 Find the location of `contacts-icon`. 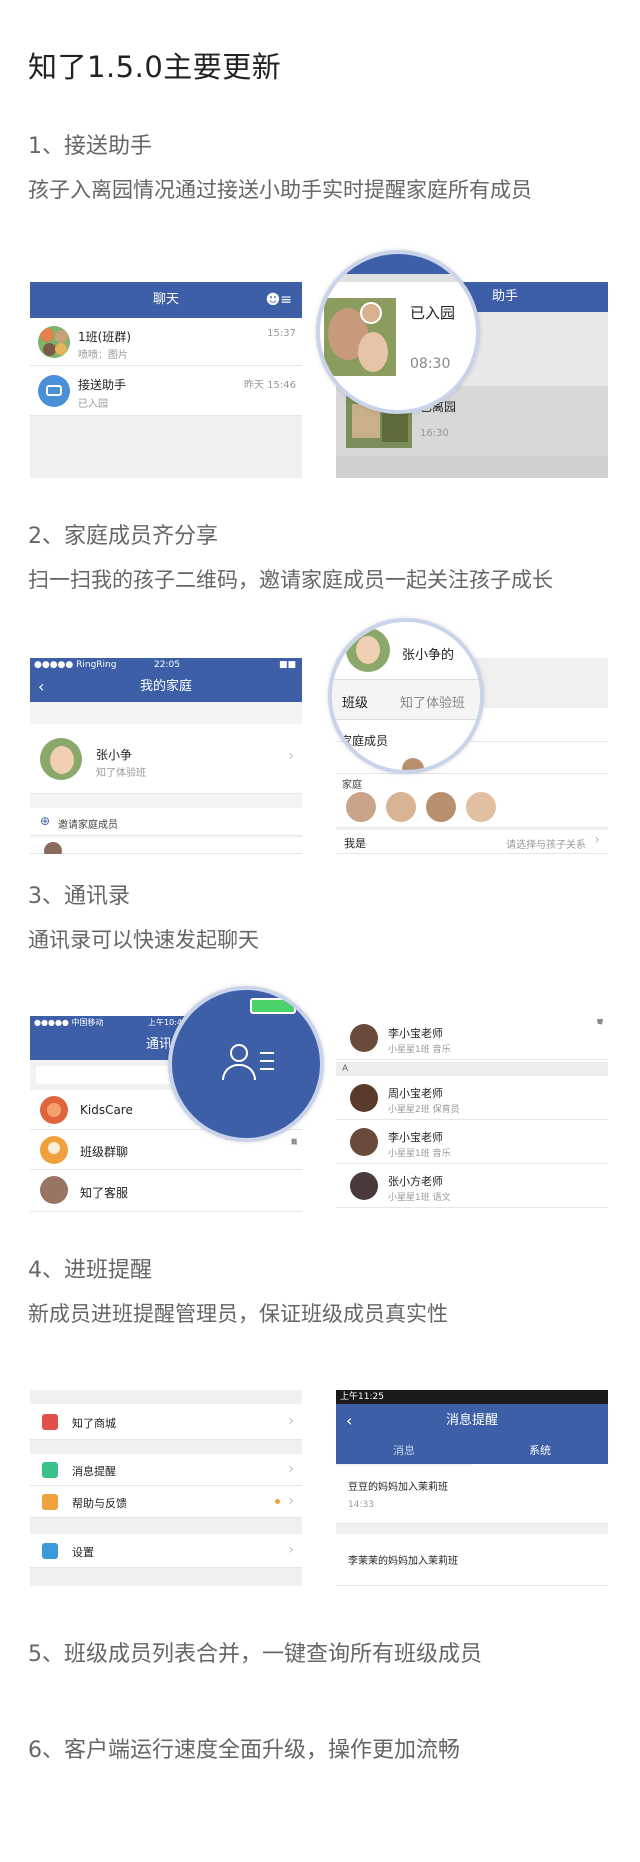

contacts-icon is located at coordinates (253, 1065).